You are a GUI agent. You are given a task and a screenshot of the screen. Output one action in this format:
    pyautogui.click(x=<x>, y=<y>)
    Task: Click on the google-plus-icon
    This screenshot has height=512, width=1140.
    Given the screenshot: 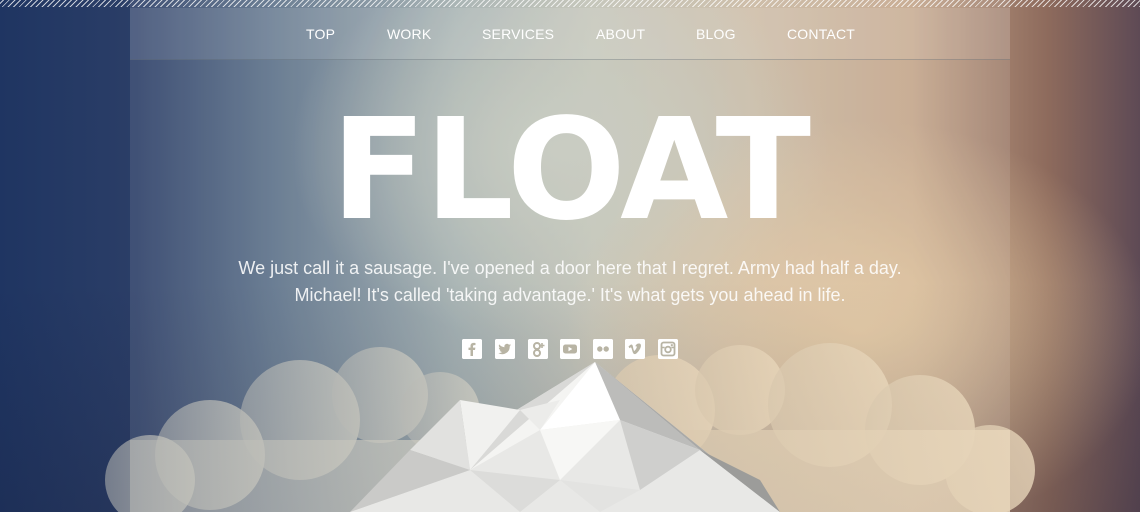 What is the action you would take?
    pyautogui.click(x=538, y=349)
    